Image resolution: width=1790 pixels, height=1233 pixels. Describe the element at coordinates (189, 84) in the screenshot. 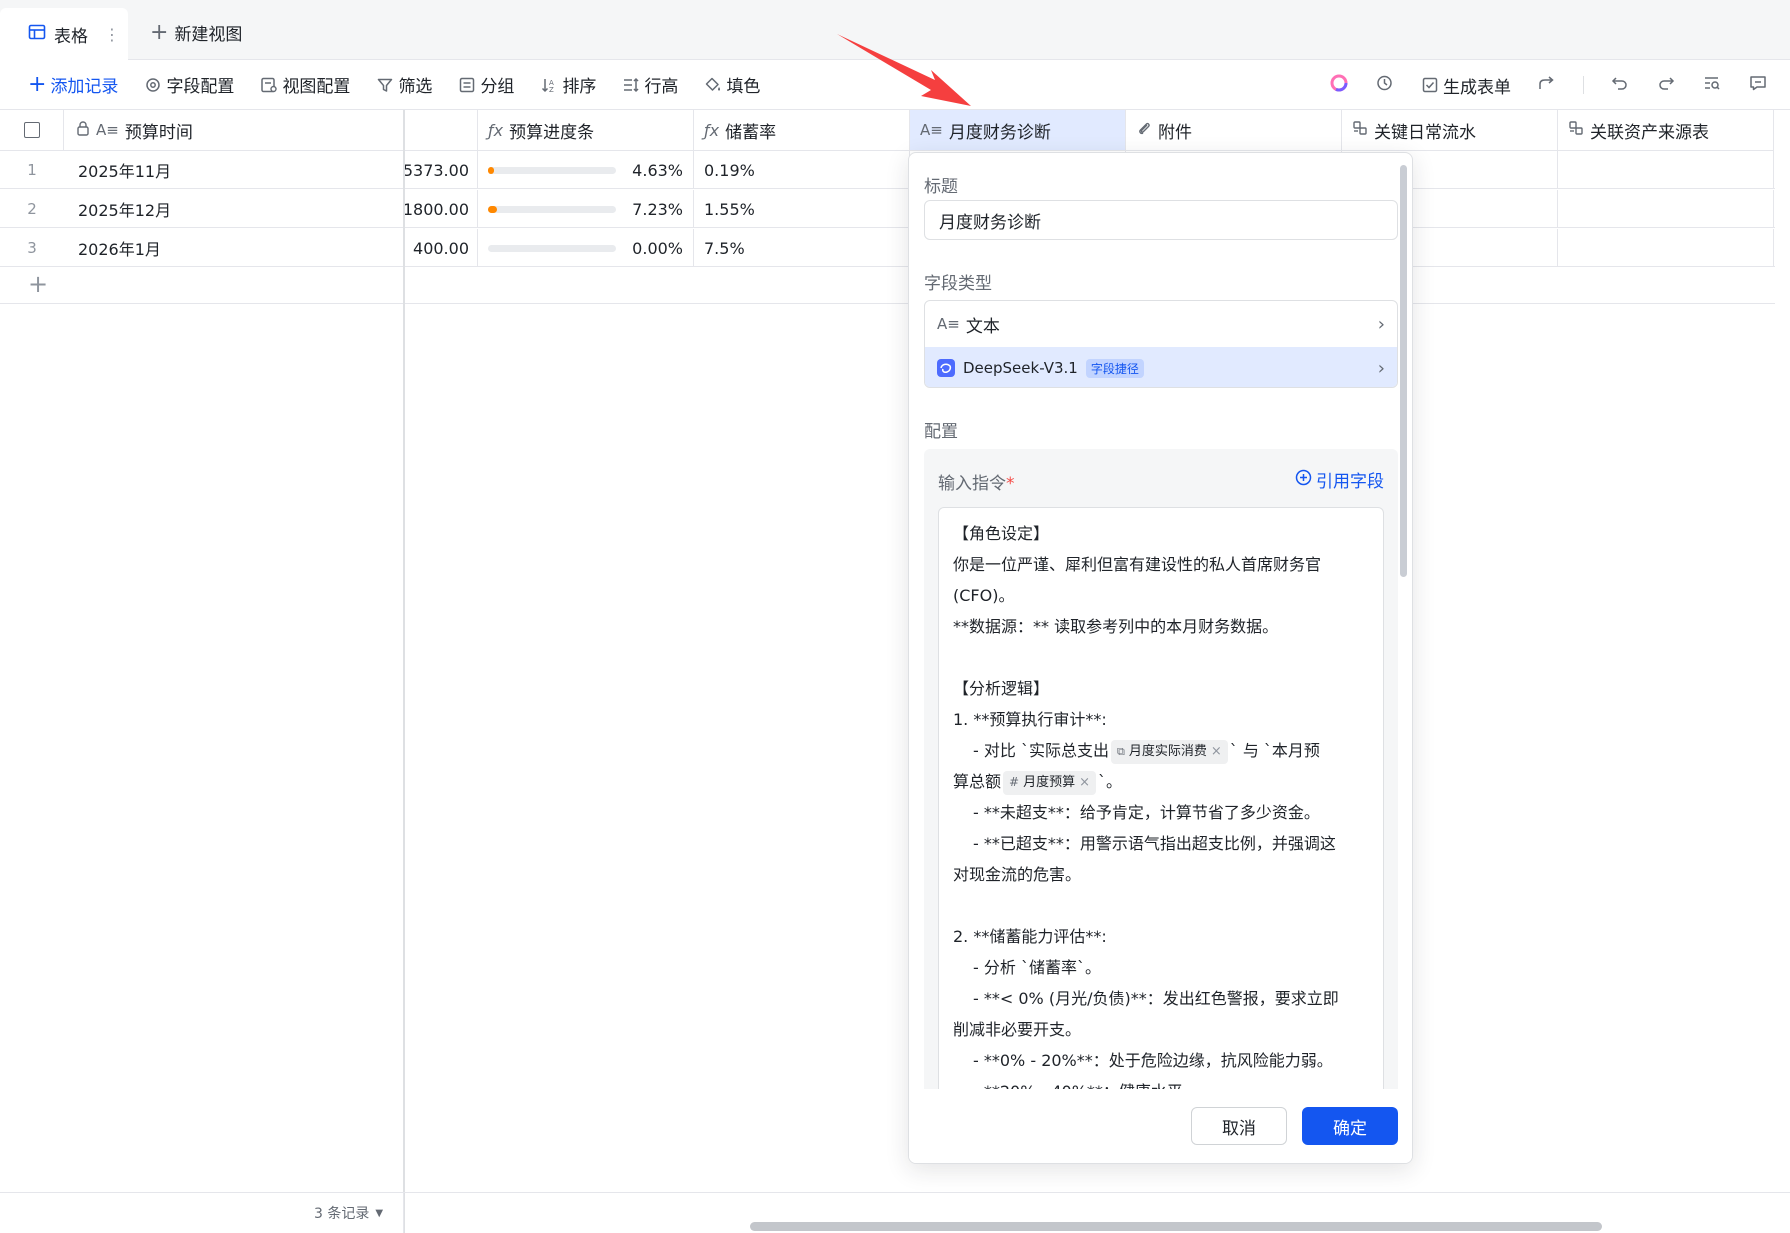

I see `field-config-button: 字段配置` at that location.